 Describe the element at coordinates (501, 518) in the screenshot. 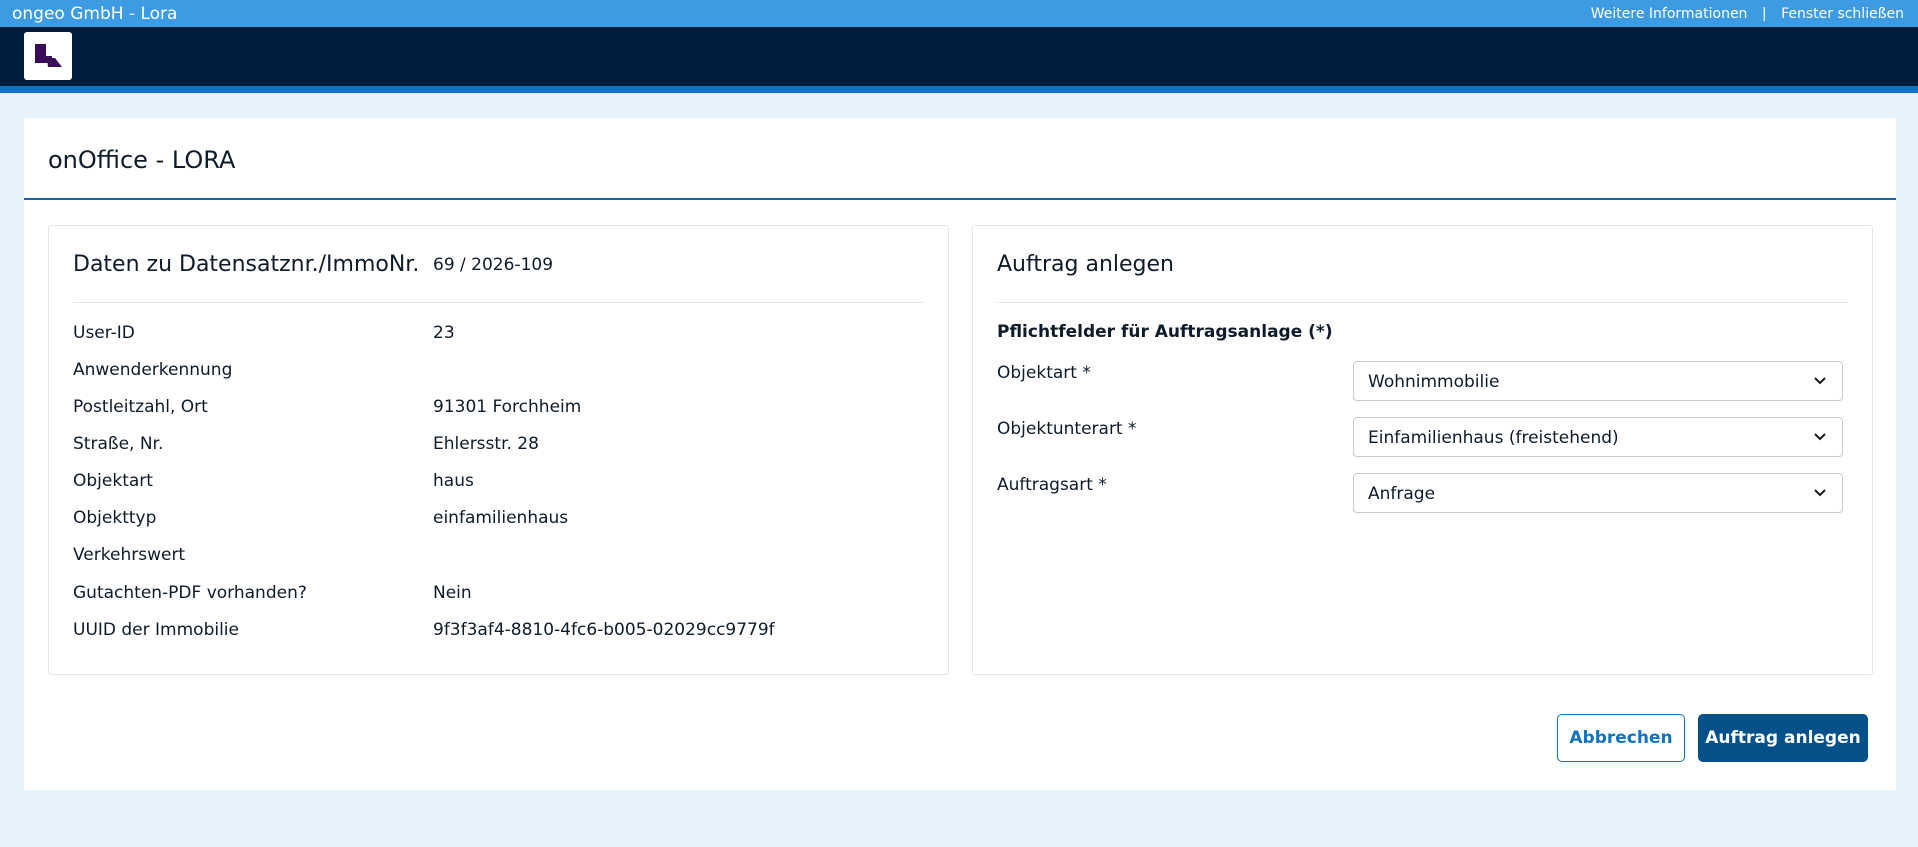

I see `data-value: einfamilienhaus` at that location.